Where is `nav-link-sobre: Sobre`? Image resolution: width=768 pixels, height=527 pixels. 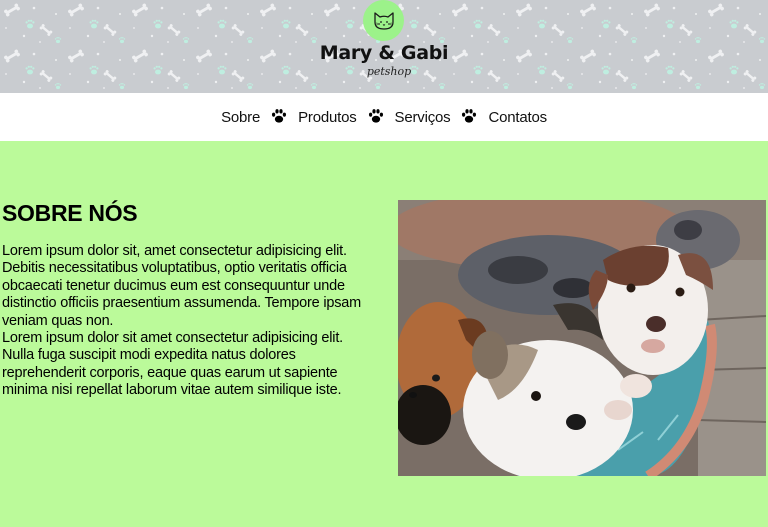
nav-link-sobre: Sobre is located at coordinates (240, 117).